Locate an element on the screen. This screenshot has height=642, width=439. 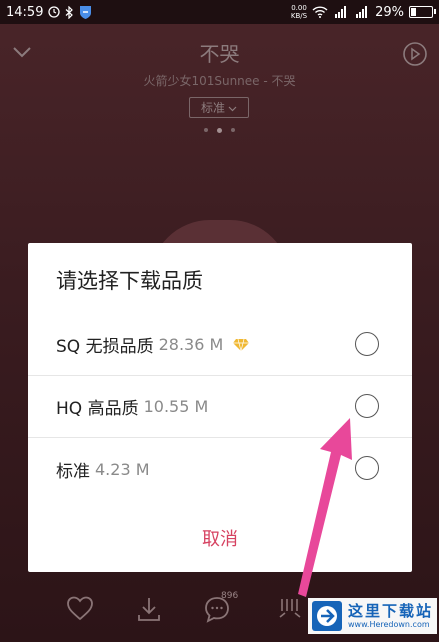
option-name: SQ 无损品质 is located at coordinates (105, 347).